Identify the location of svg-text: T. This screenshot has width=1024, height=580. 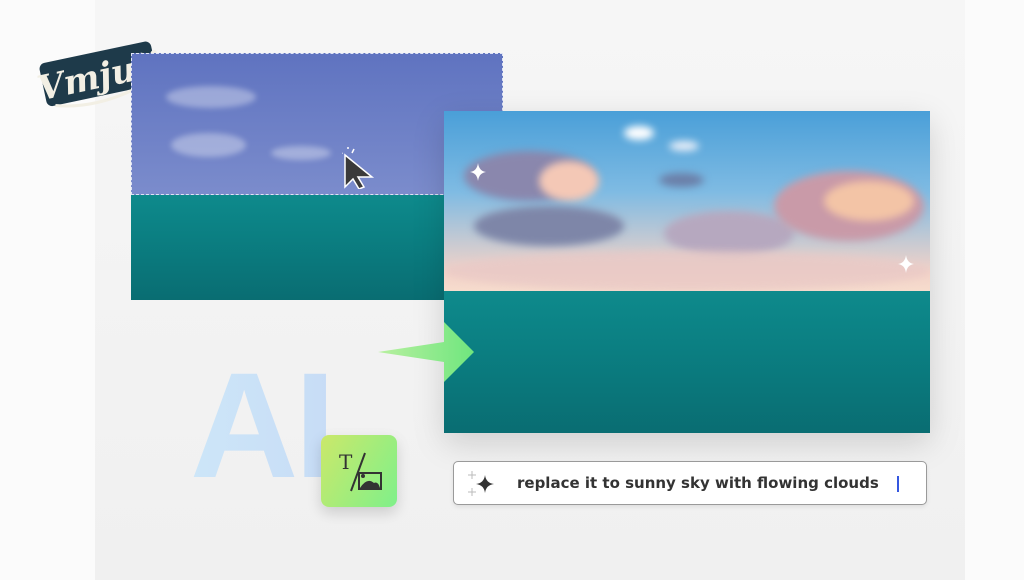
(346, 462).